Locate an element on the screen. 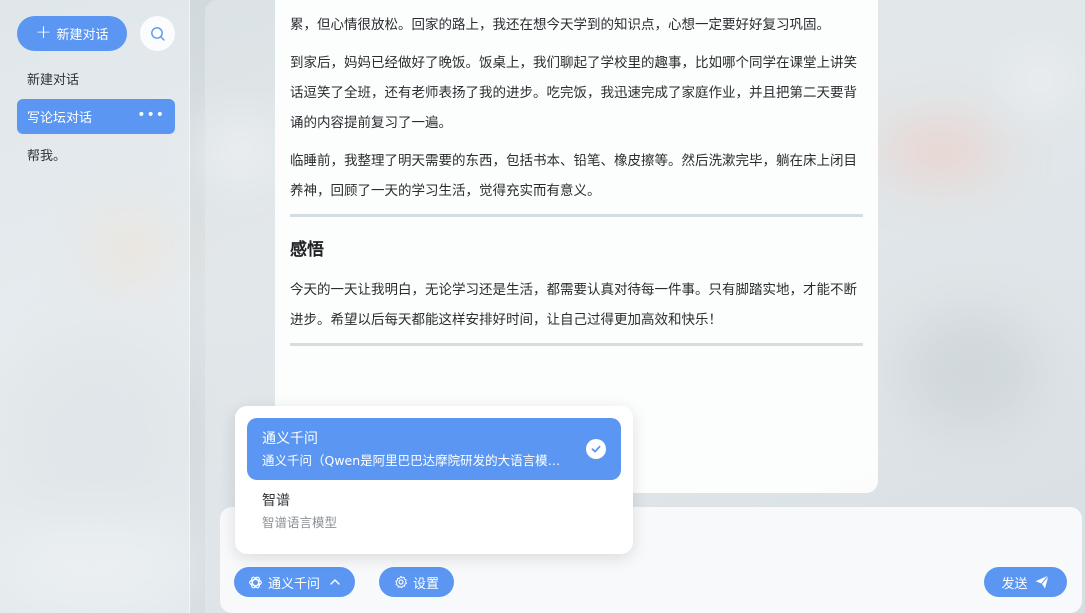  conversation-item: 新建对话 is located at coordinates (96, 78).